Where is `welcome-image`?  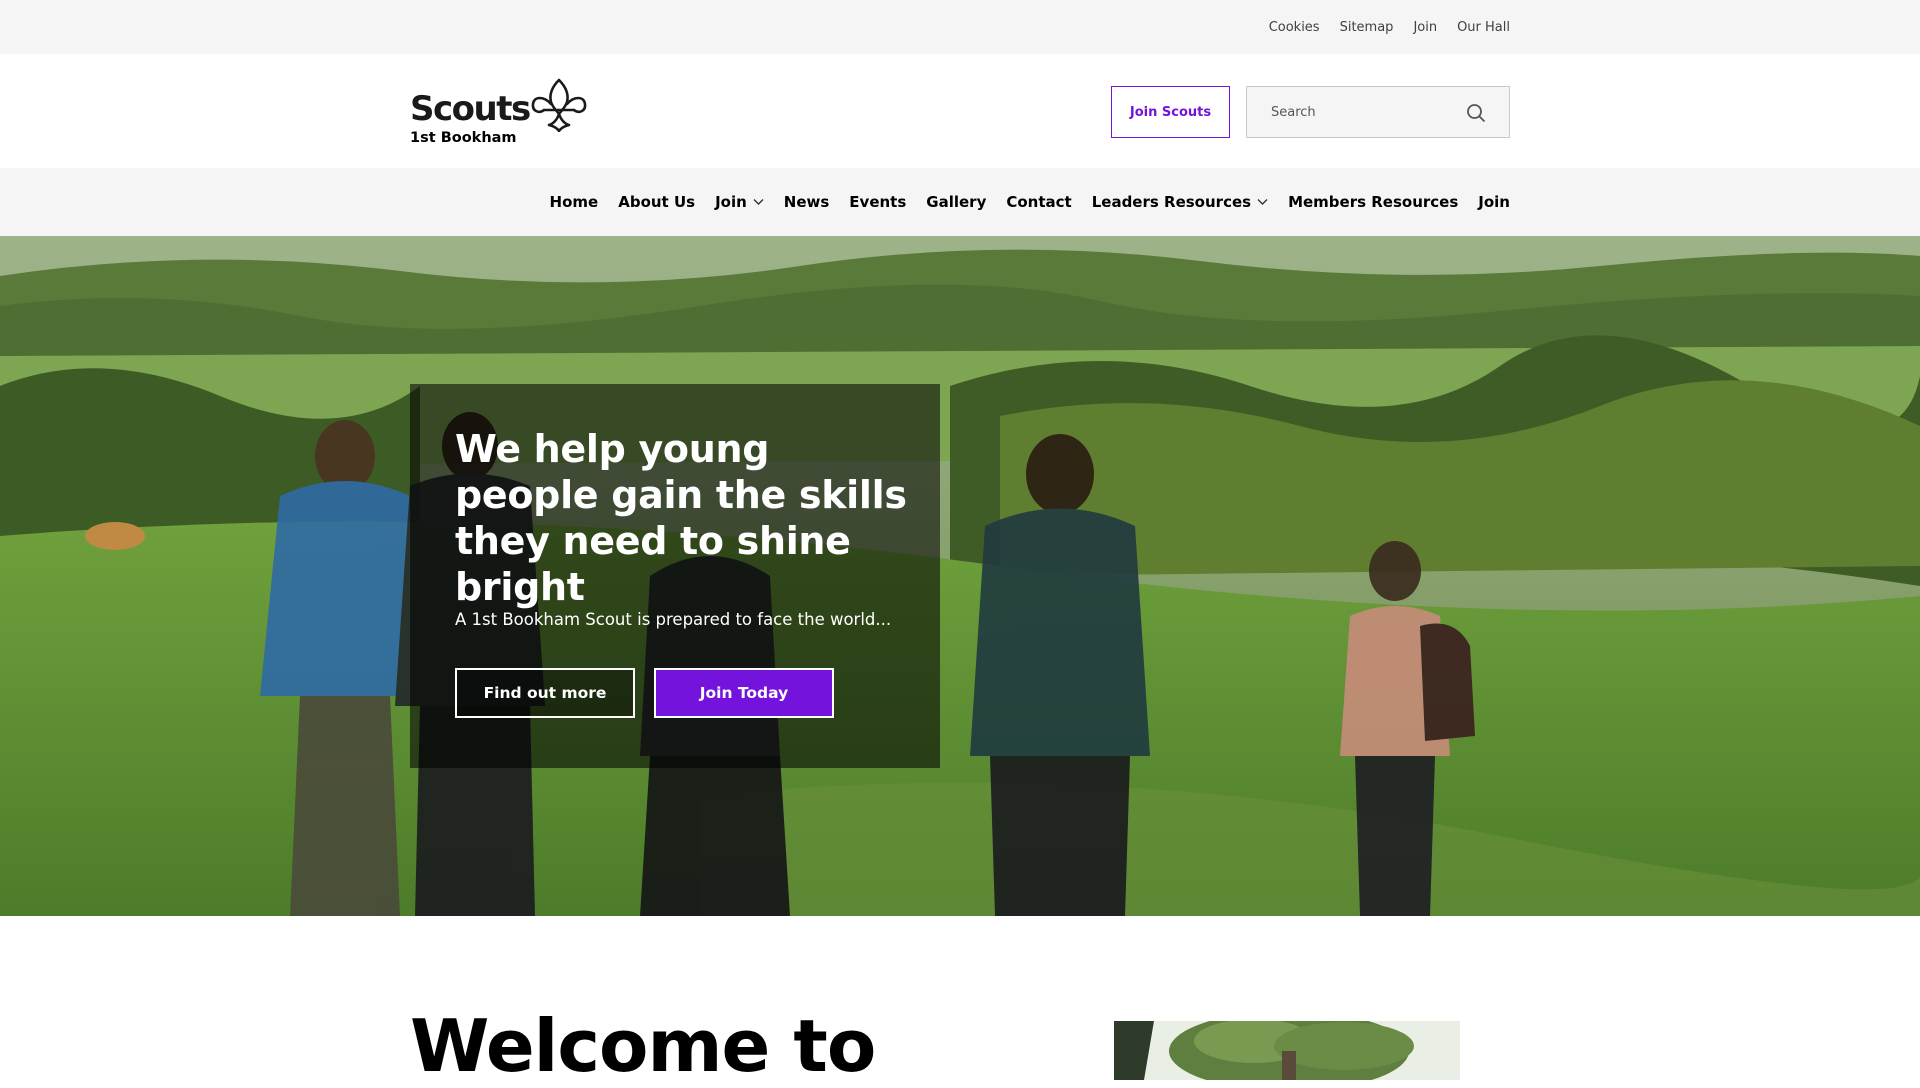 welcome-image is located at coordinates (1287, 1050).